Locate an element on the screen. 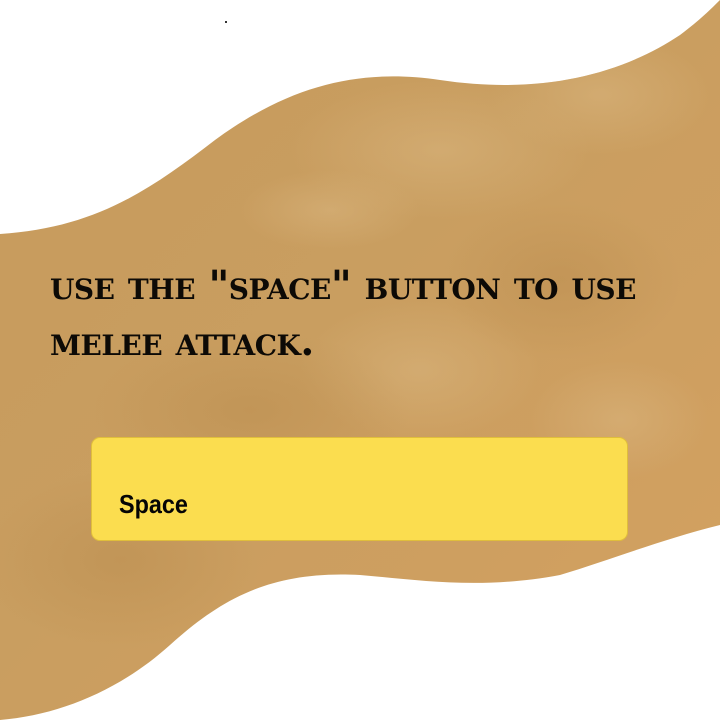 This screenshot has height=725, width=720. space-key-label: Space is located at coordinates (153, 504).